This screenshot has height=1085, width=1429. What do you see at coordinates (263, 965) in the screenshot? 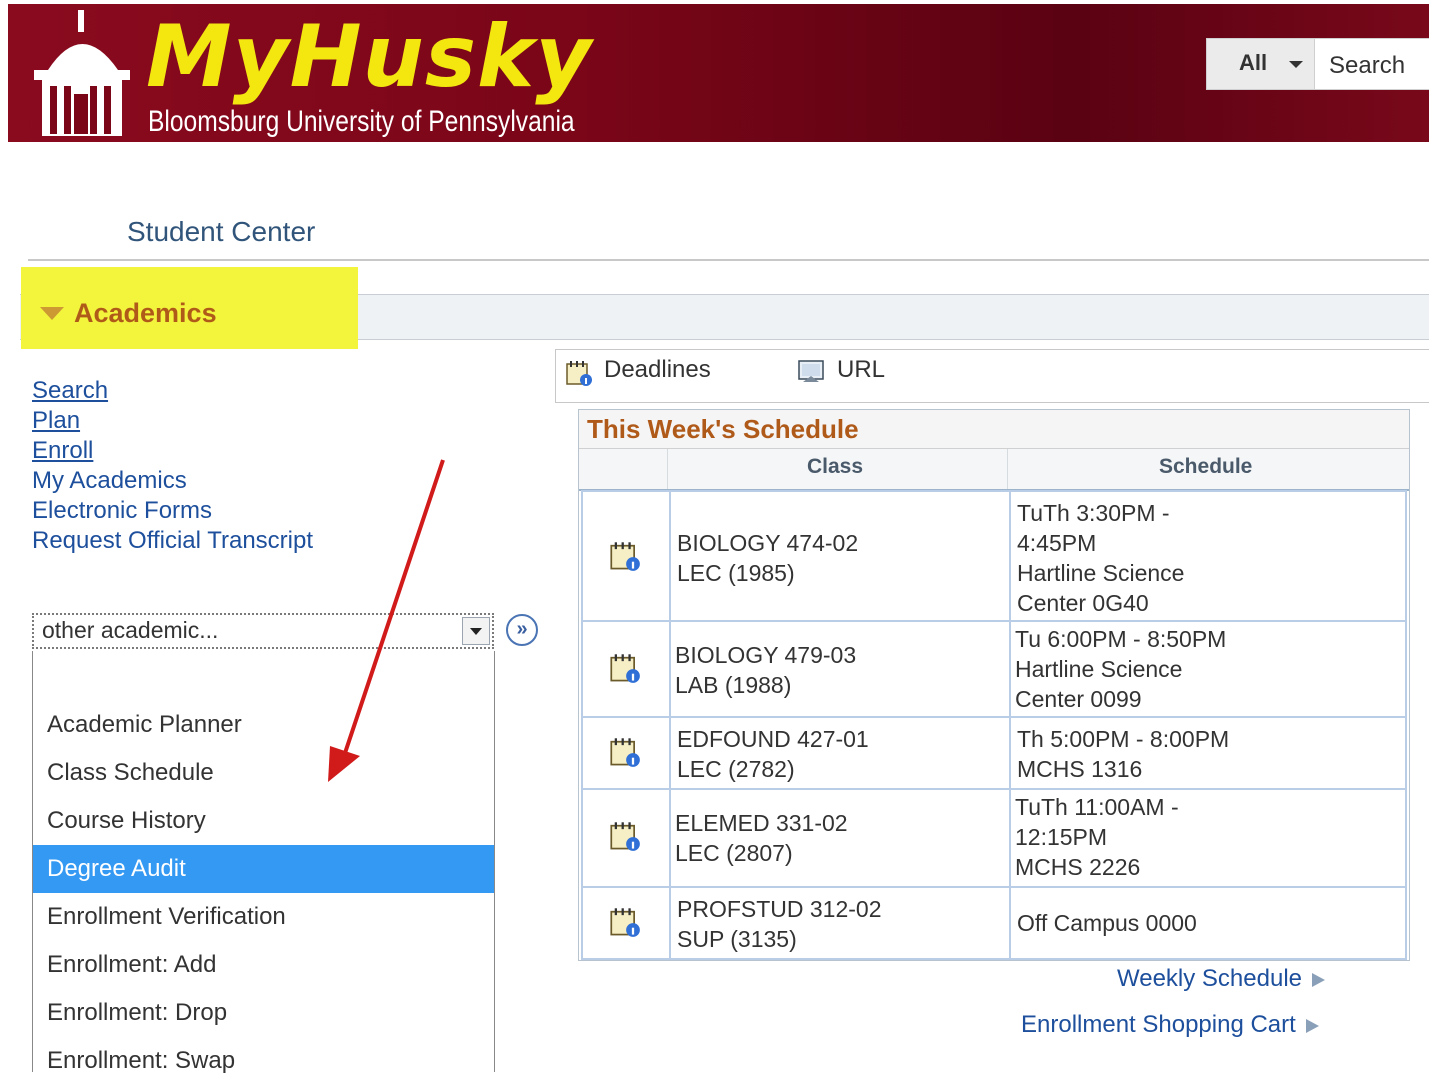
I see `option-enrollment-add: Enrollment: Add` at bounding box center [263, 965].